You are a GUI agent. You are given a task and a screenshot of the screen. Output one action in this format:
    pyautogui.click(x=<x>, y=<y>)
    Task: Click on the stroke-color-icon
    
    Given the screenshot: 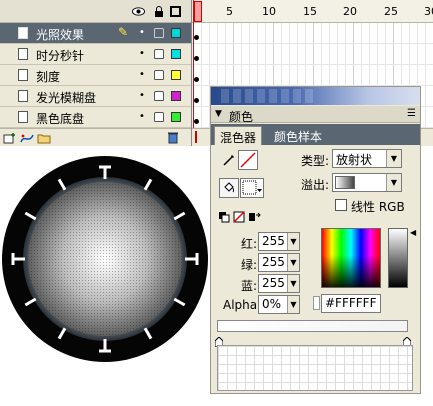 What is the action you would take?
    pyautogui.click(x=229, y=160)
    